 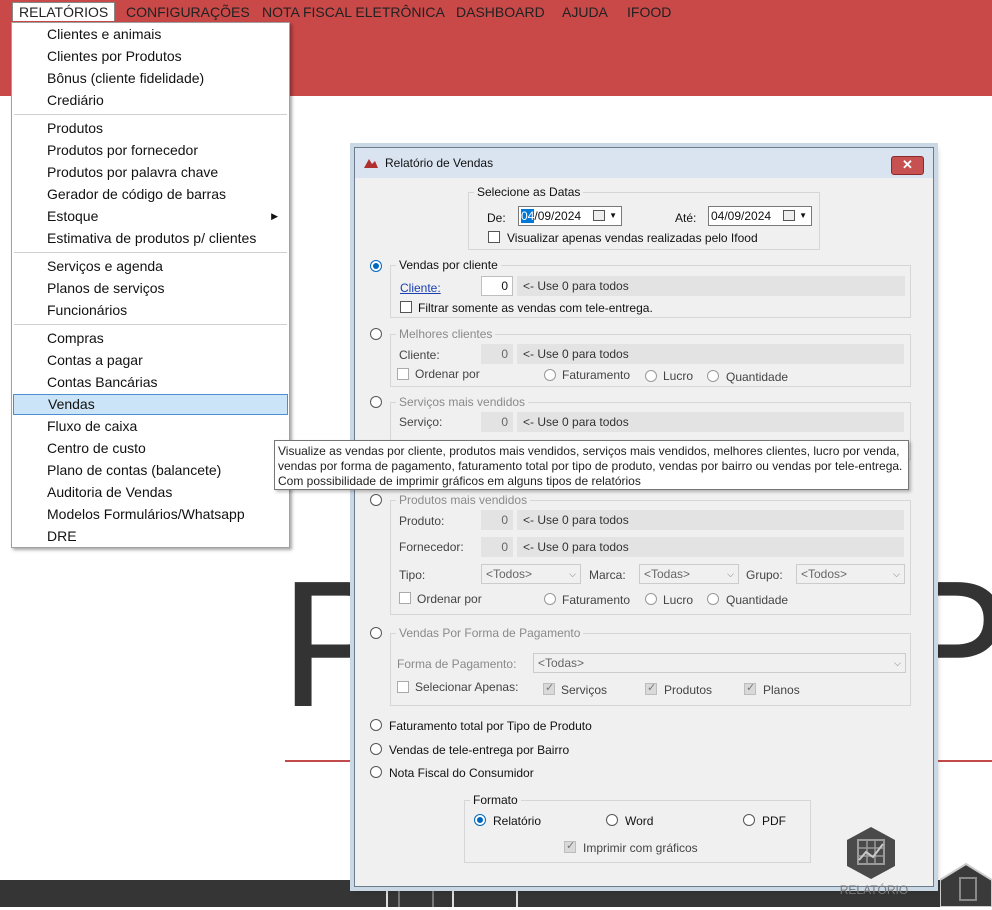 I want to click on menu-item-estoque: Estoque ▶, so click(x=150, y=216).